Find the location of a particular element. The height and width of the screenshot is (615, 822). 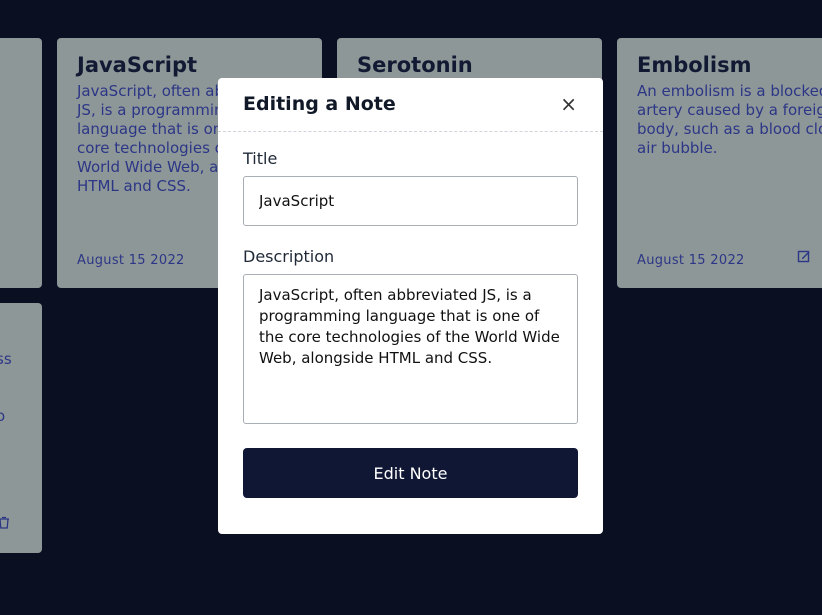

description-label: Description is located at coordinates (289, 256).